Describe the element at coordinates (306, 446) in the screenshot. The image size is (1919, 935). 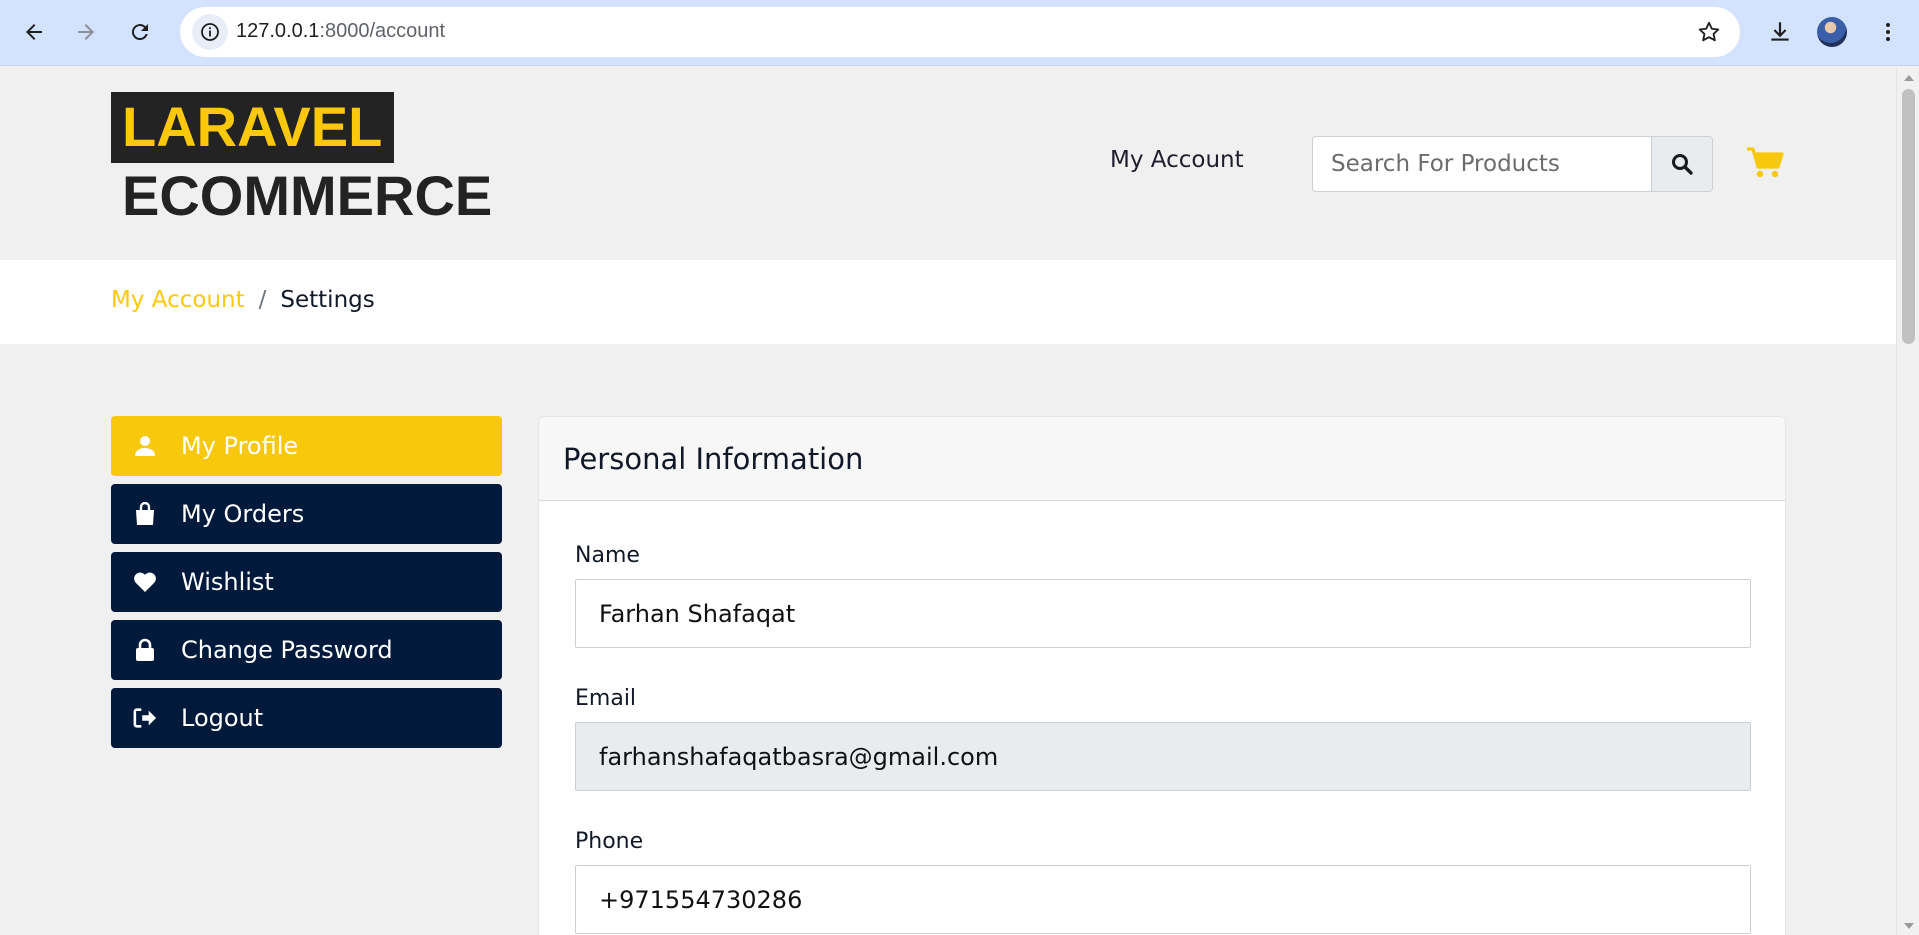
I see `sidebar-item-my-profile: My Profile` at that location.